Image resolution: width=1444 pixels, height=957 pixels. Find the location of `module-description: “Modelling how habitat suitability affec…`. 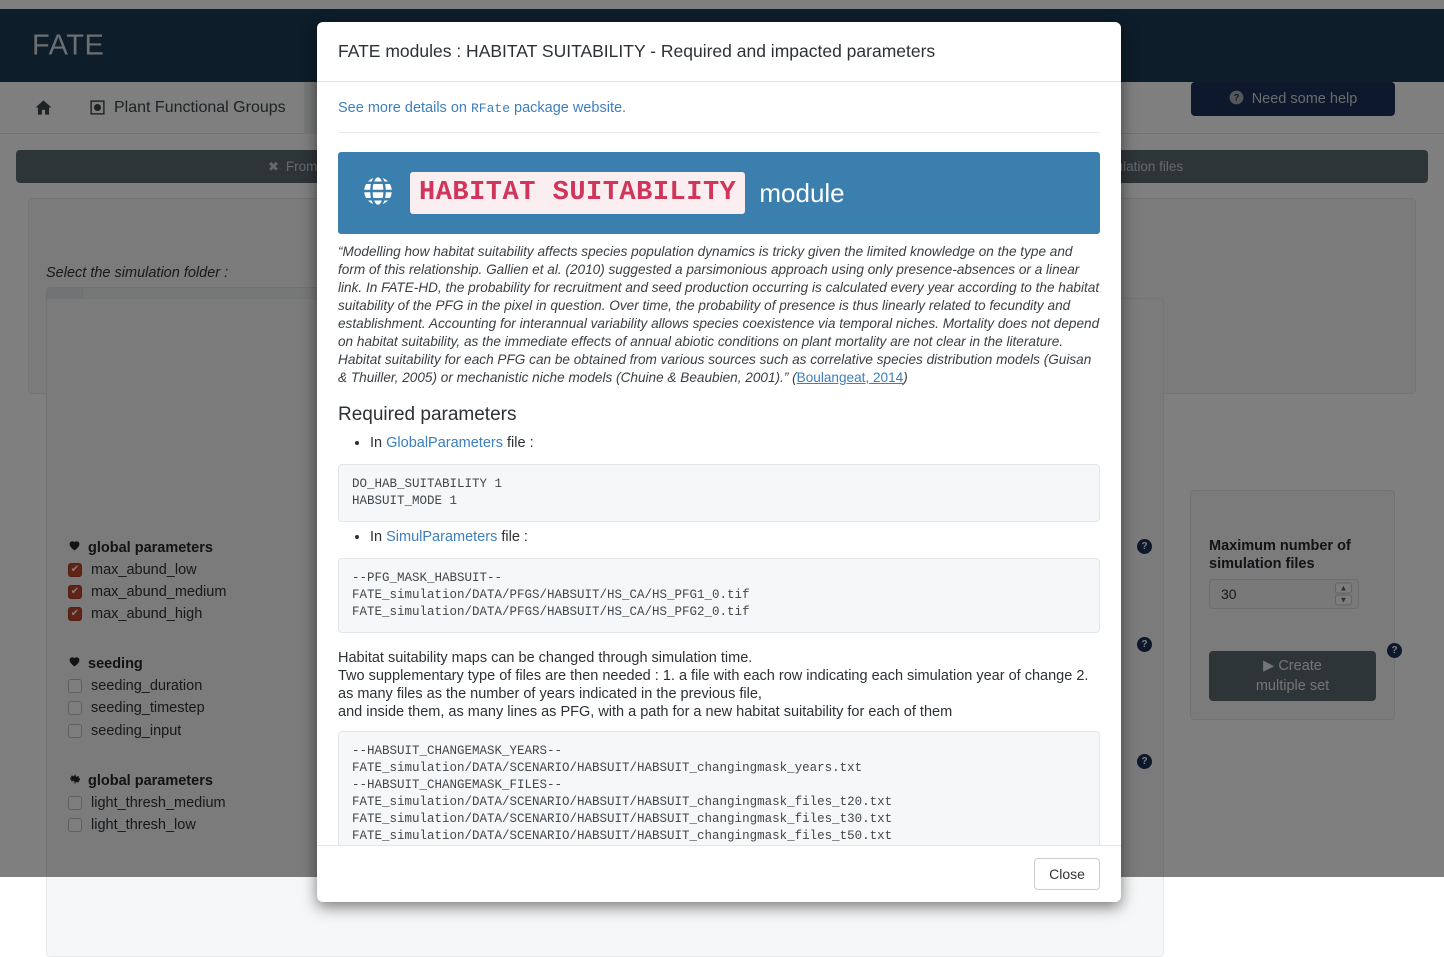

module-description: “Modelling how habitat suitability affec… is located at coordinates (719, 315).